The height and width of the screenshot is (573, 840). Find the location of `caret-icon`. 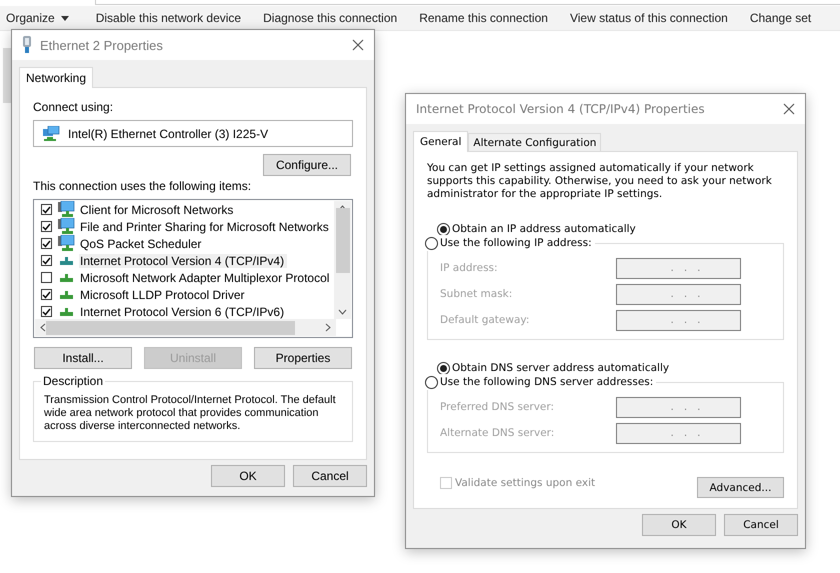

caret-icon is located at coordinates (64, 18).